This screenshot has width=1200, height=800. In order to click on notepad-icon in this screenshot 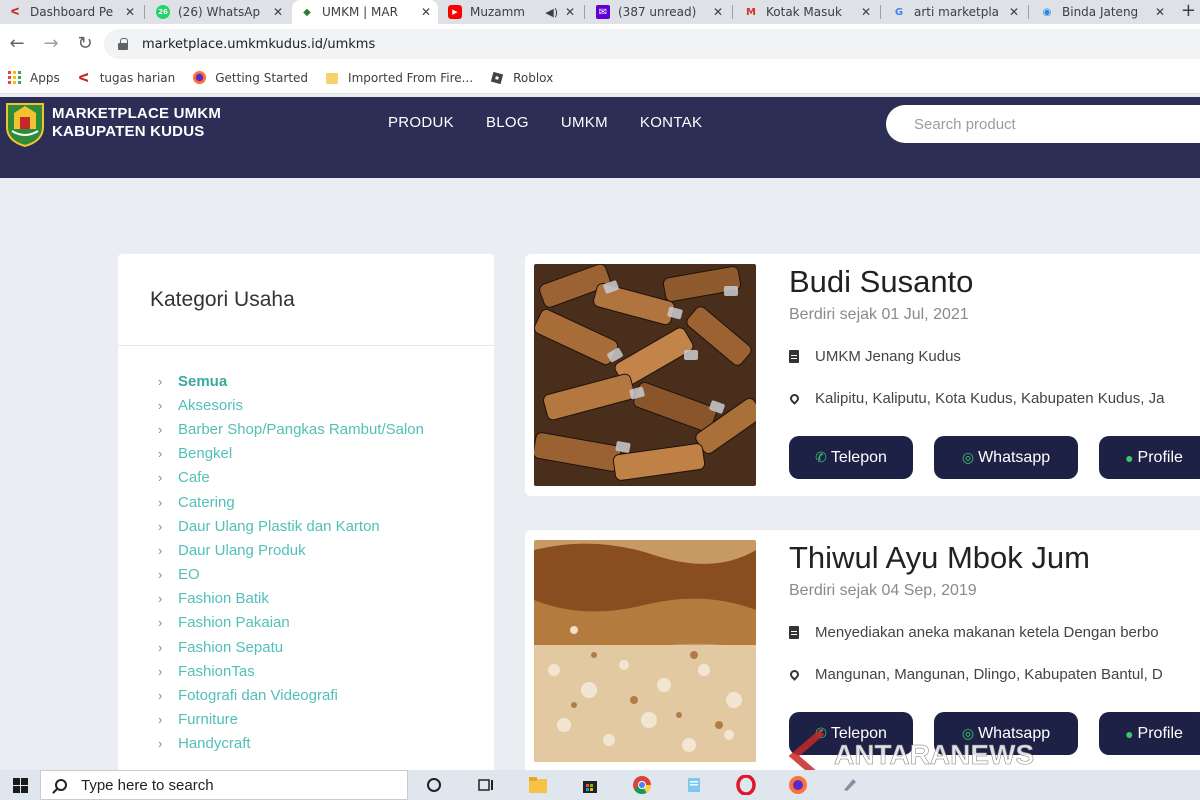, I will do `click(694, 785)`.